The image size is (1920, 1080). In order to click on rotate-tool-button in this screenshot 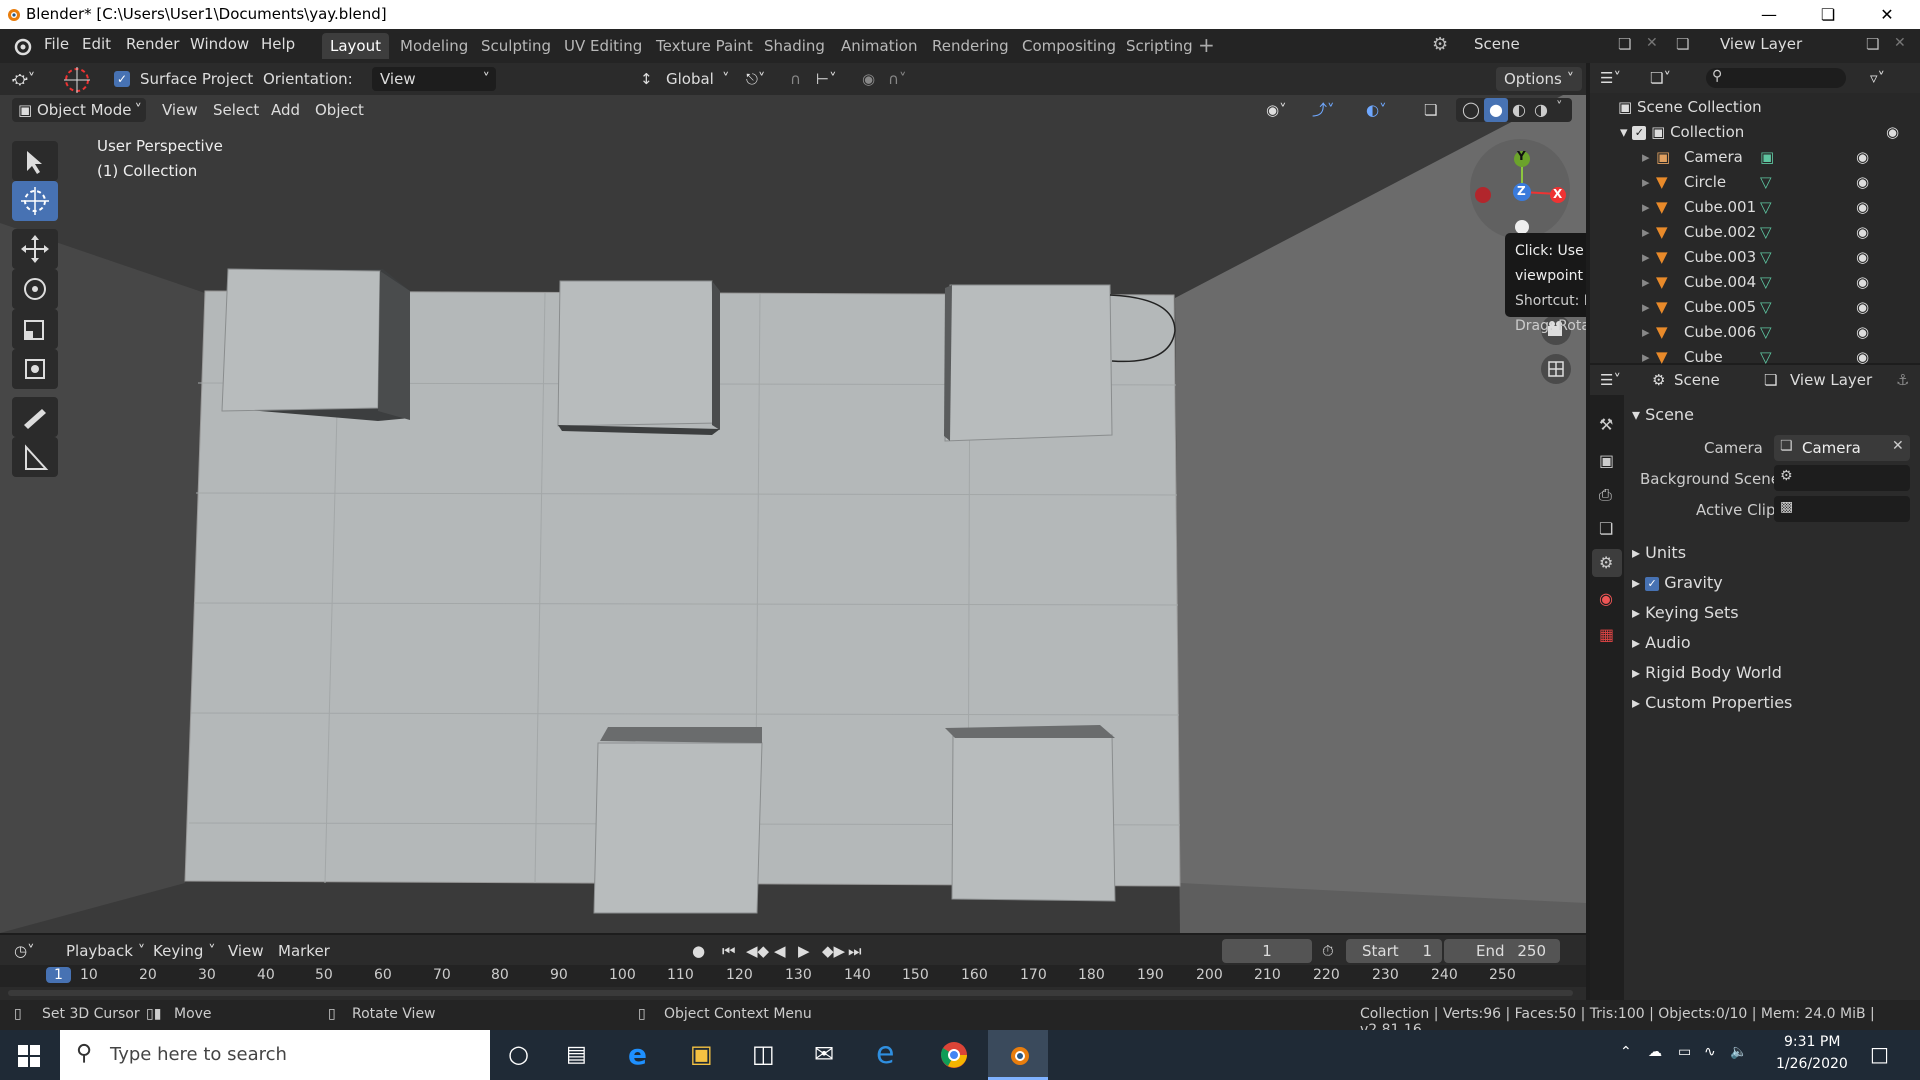, I will do `click(35, 289)`.